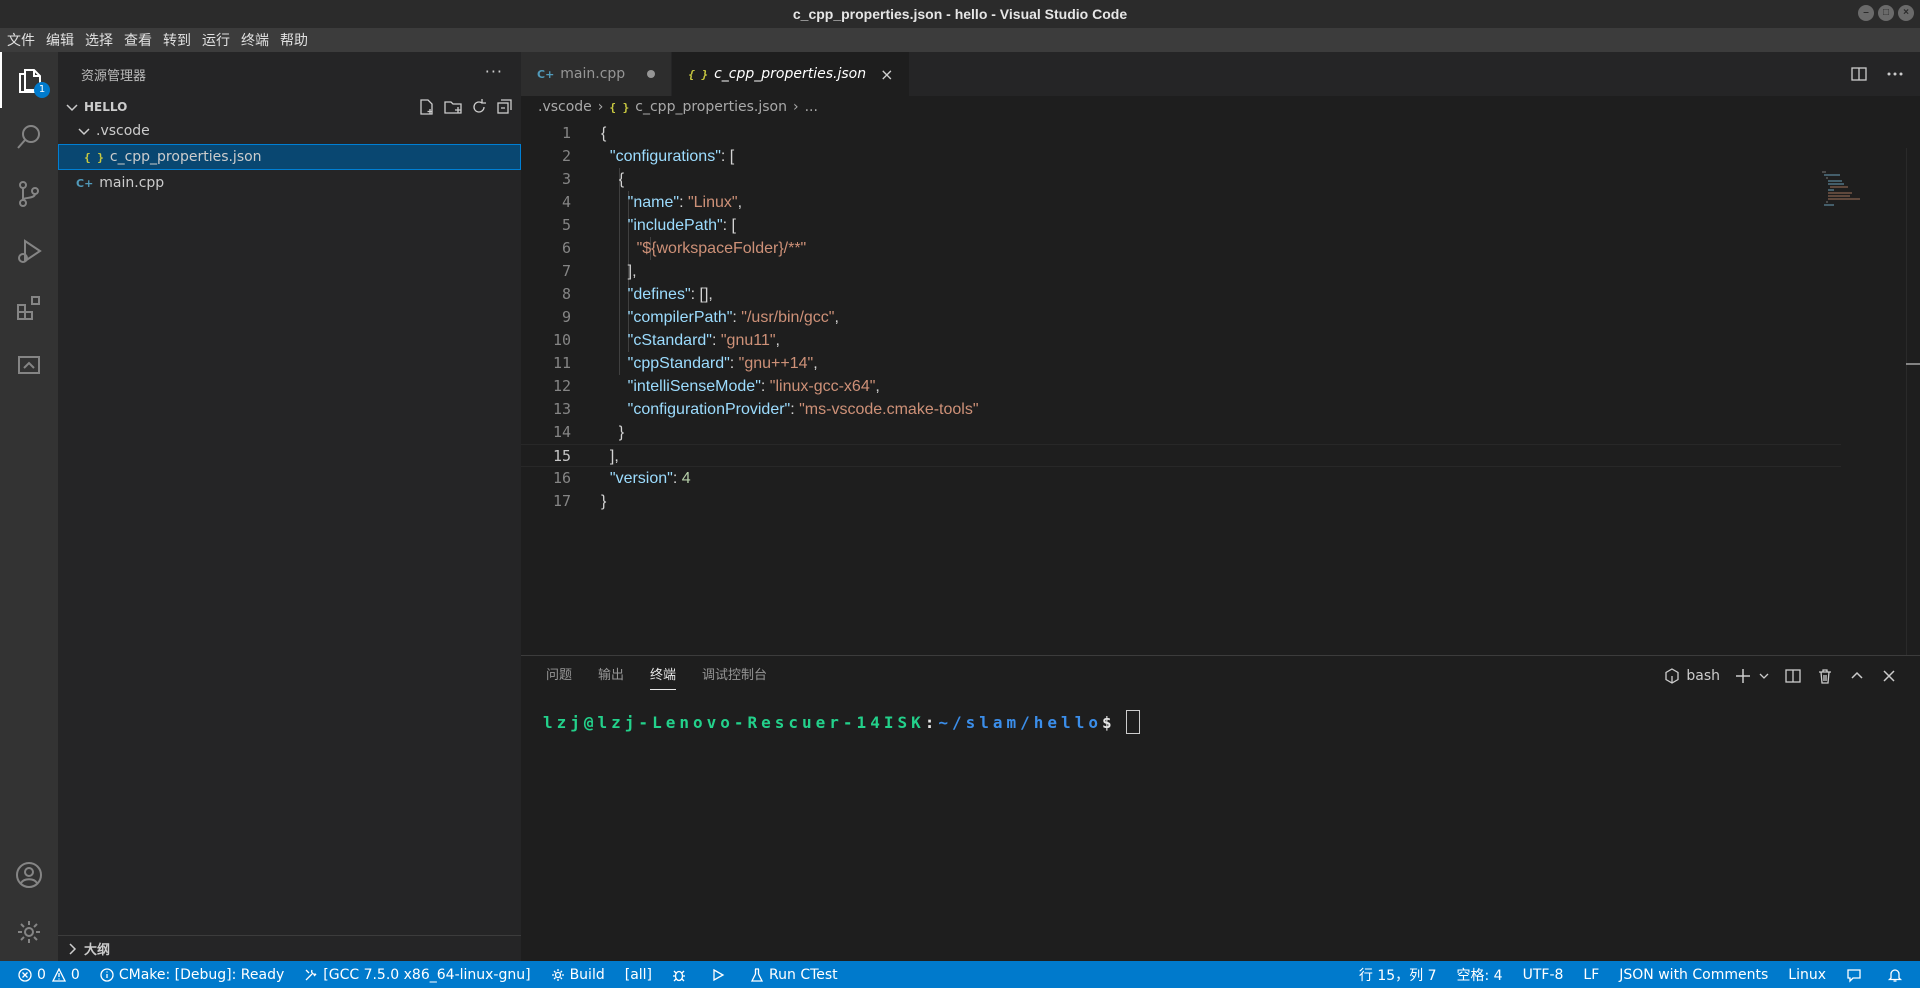 The width and height of the screenshot is (1920, 988). Describe the element at coordinates (1895, 74) in the screenshot. I see `more-actions-icon` at that location.